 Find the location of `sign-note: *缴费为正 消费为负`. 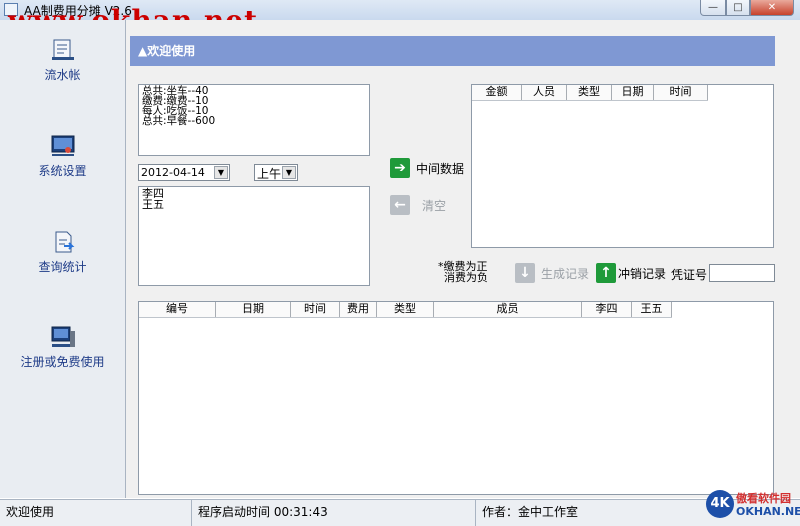

sign-note: *缴费为正 消费为负 is located at coordinates (463, 272).